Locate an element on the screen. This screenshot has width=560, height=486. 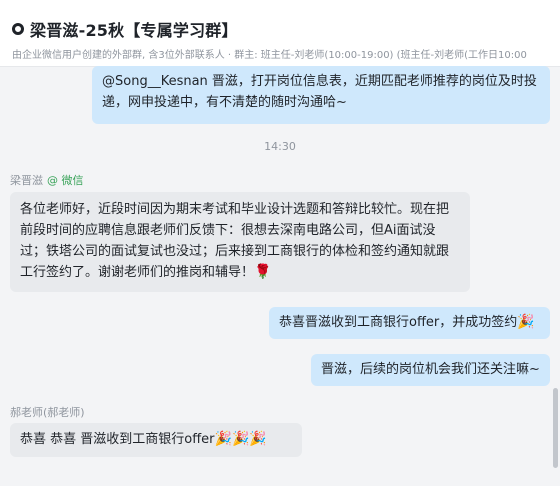
sender-name: 梁晋滋 is located at coordinates (26, 180).